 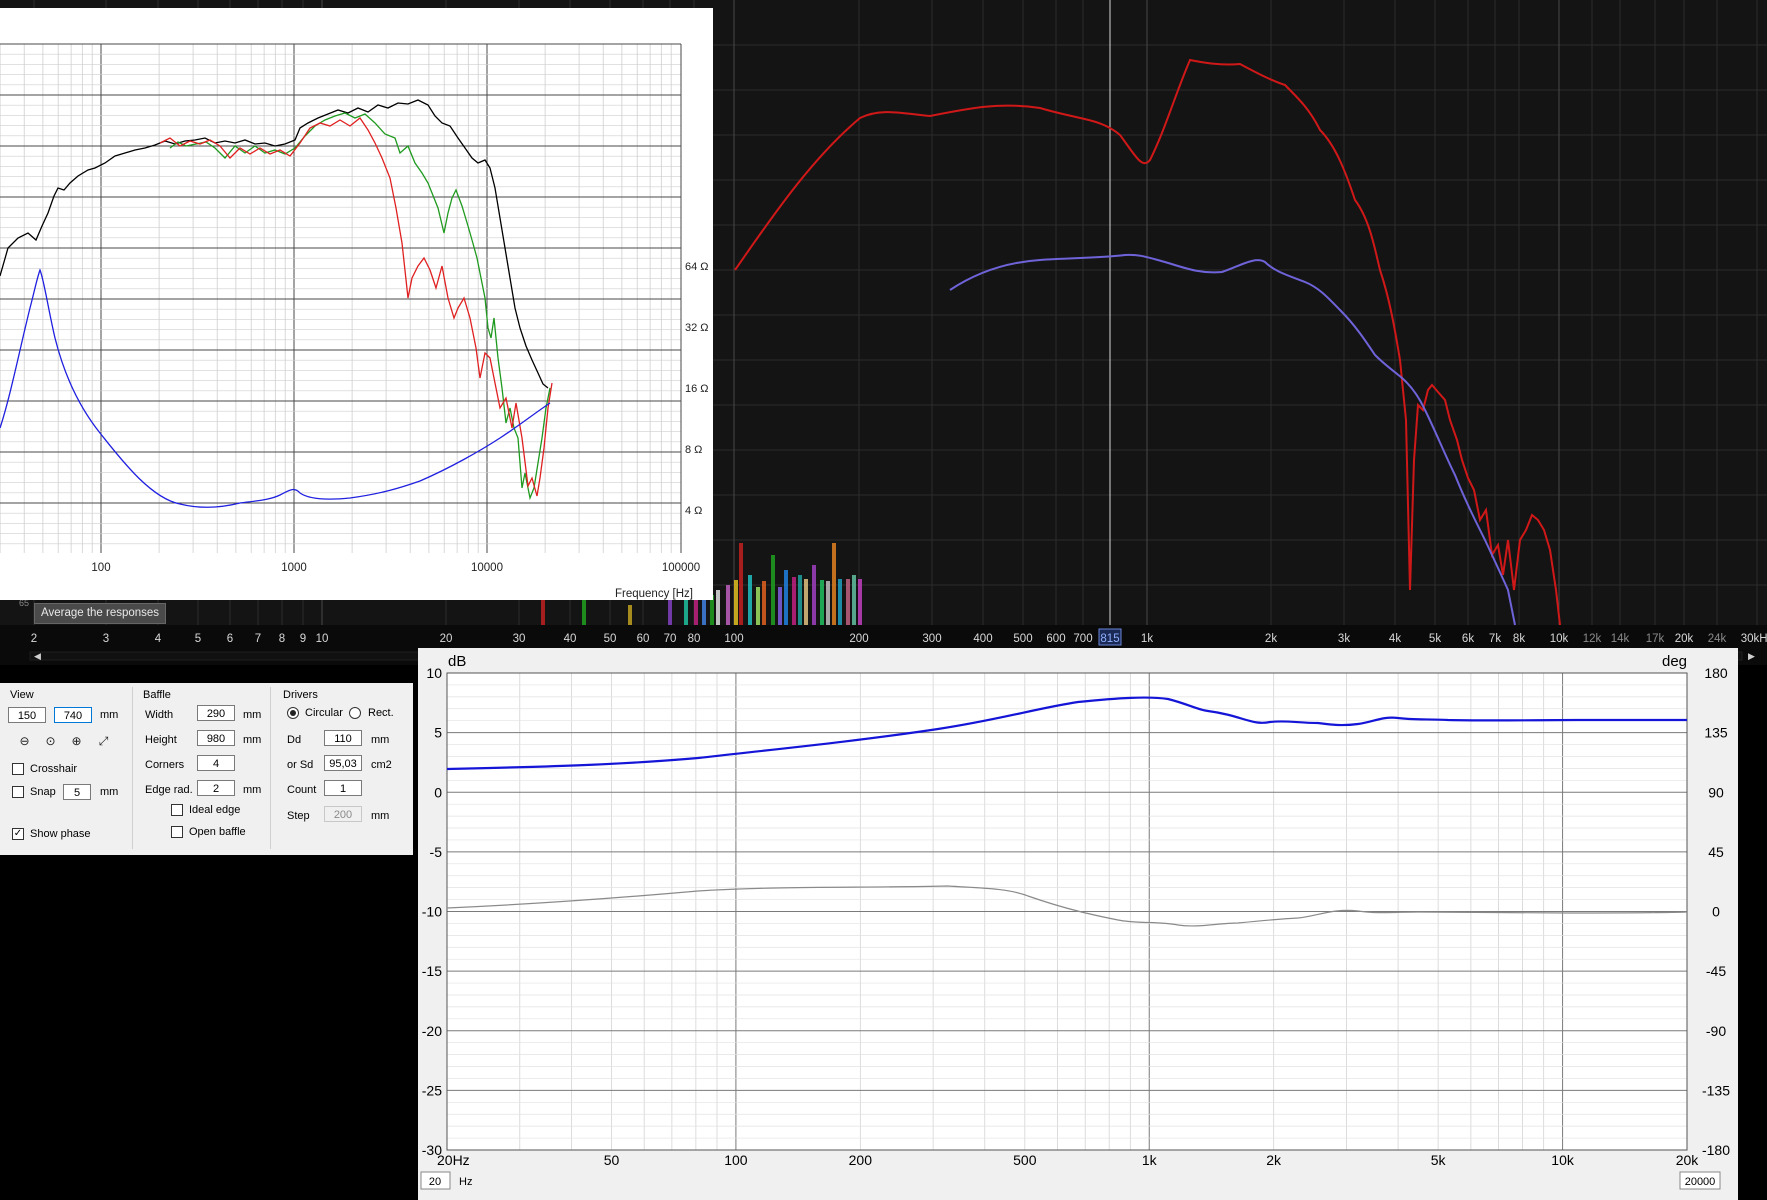 I want to click on x-tick-label: 8k, so click(x=1519, y=639).